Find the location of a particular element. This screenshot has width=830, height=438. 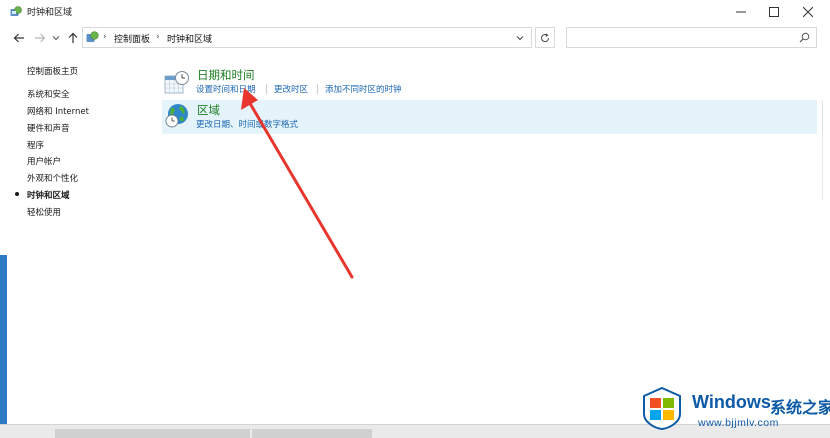

watermark: Windows 系统之家 www.bjjmlv.com is located at coordinates (731, 410).